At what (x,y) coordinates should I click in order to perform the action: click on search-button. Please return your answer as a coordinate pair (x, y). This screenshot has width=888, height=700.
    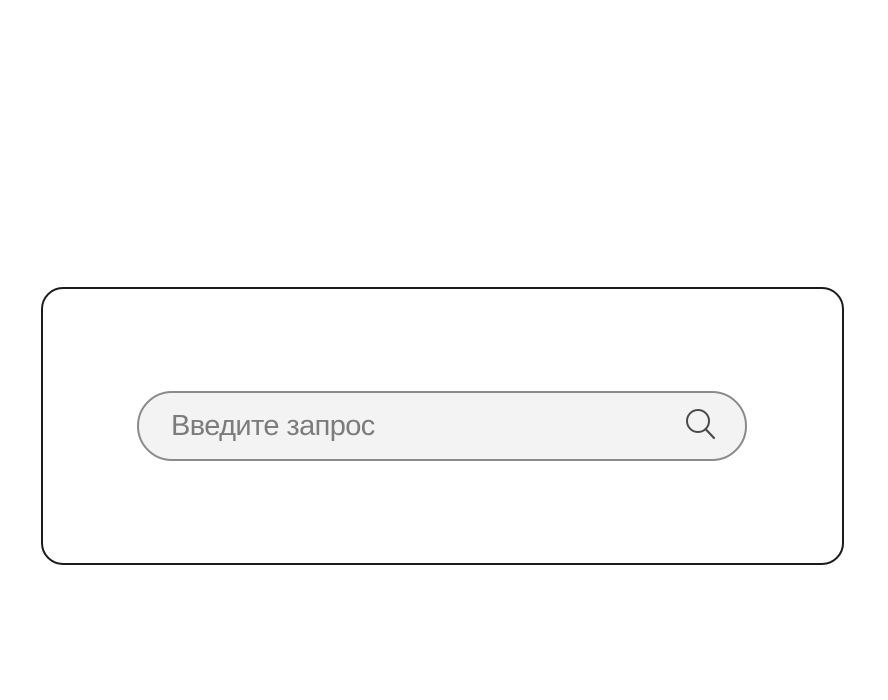
    Looking at the image, I should click on (701, 426).